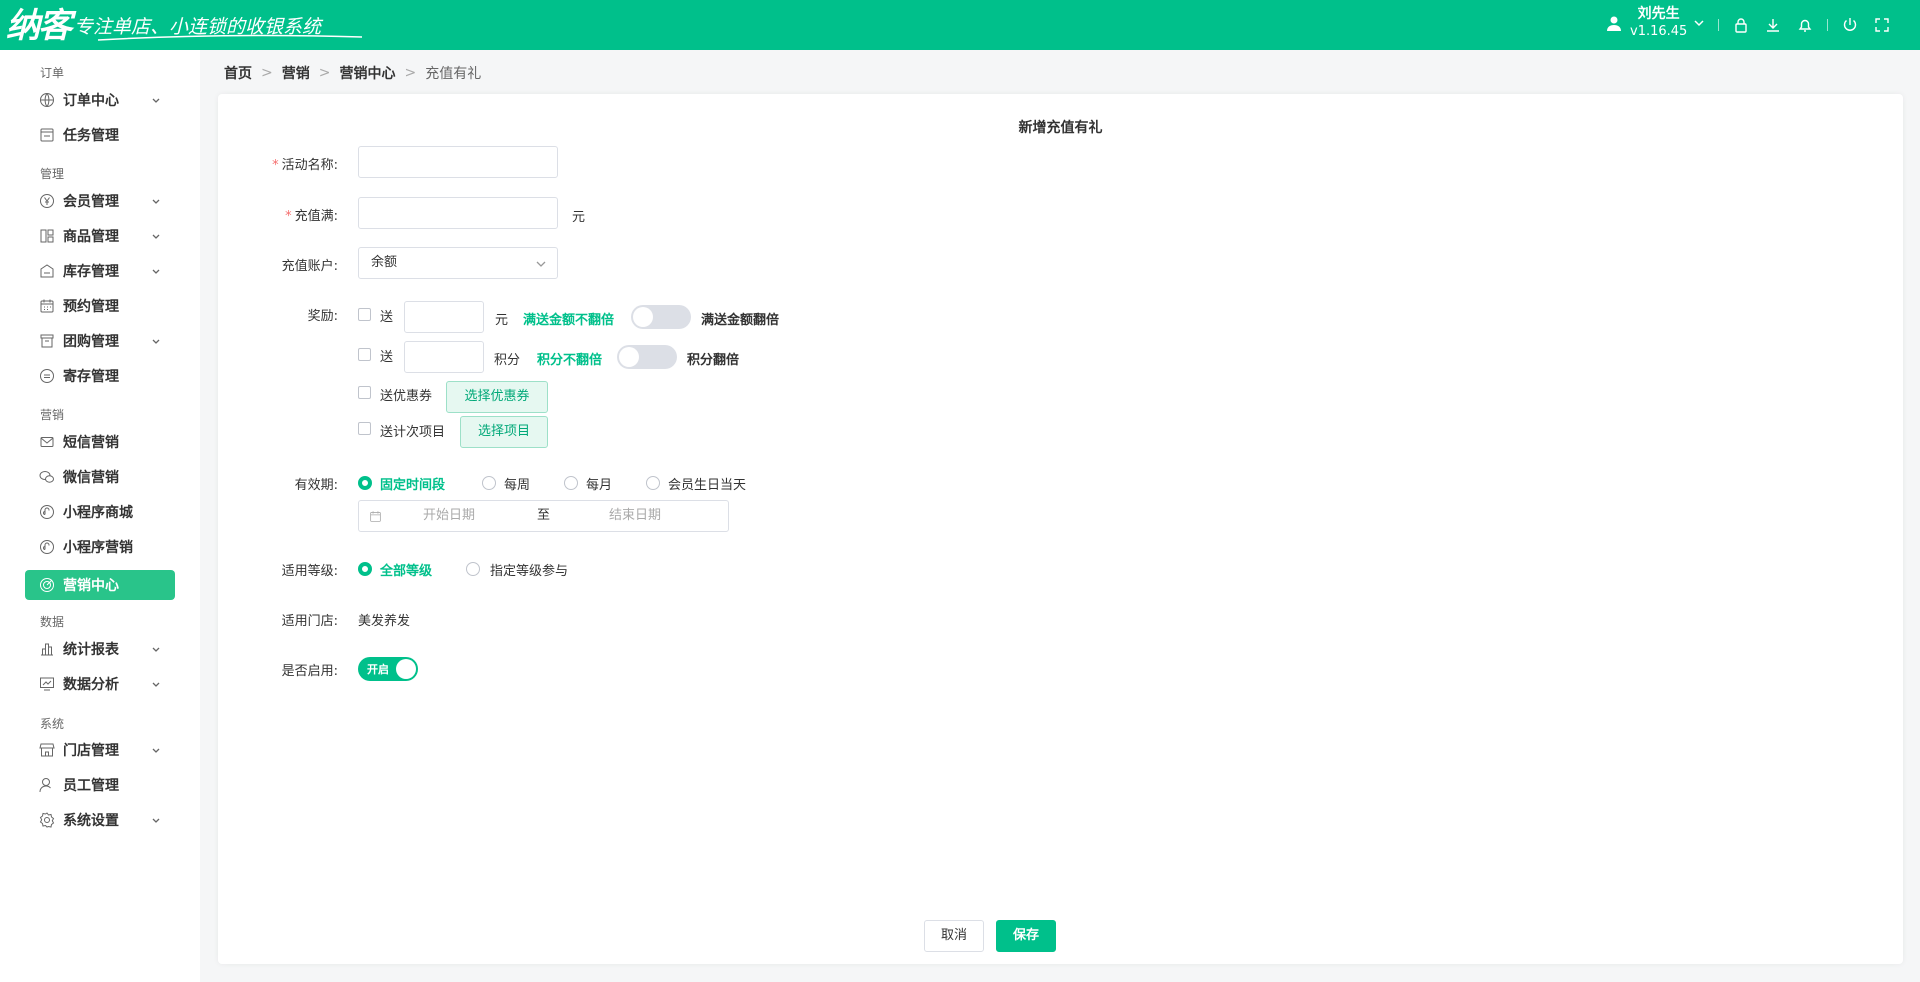 The height and width of the screenshot is (982, 1920). What do you see at coordinates (47, 684) in the screenshot?
I see `monitor-chart-icon` at bounding box center [47, 684].